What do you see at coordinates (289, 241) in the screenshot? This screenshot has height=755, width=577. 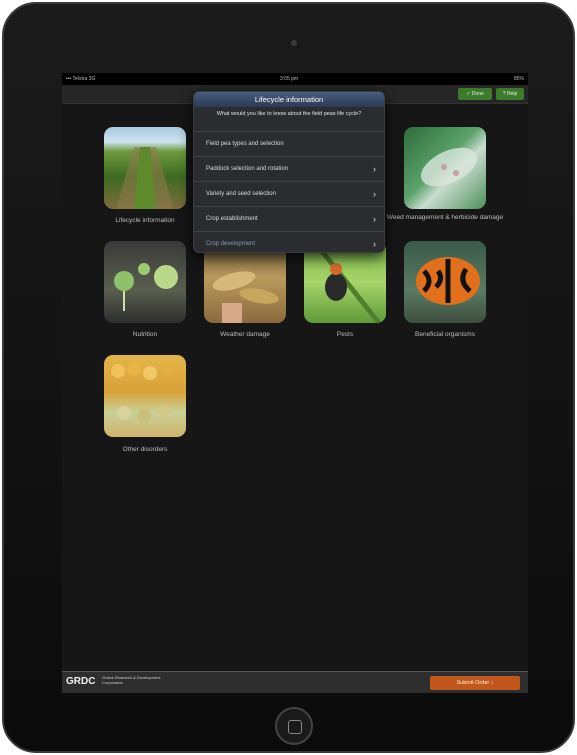 I see `menu-item-crop-development: Crop development ›` at bounding box center [289, 241].